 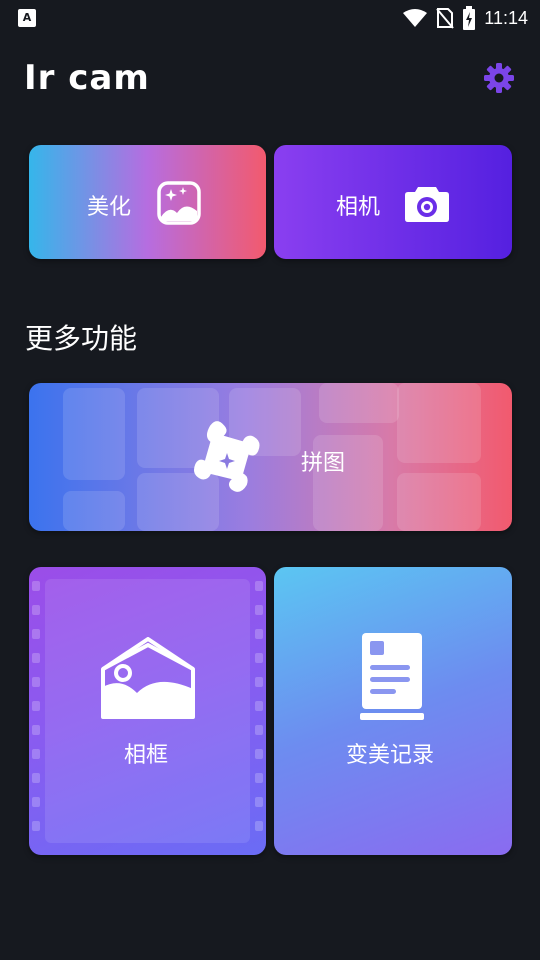 I want to click on camera-icon, so click(x=427, y=204).